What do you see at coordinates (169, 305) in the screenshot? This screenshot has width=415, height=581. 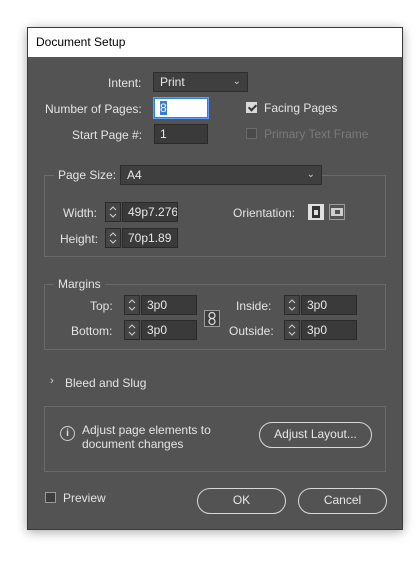 I see `margin-top-input: 3p0` at bounding box center [169, 305].